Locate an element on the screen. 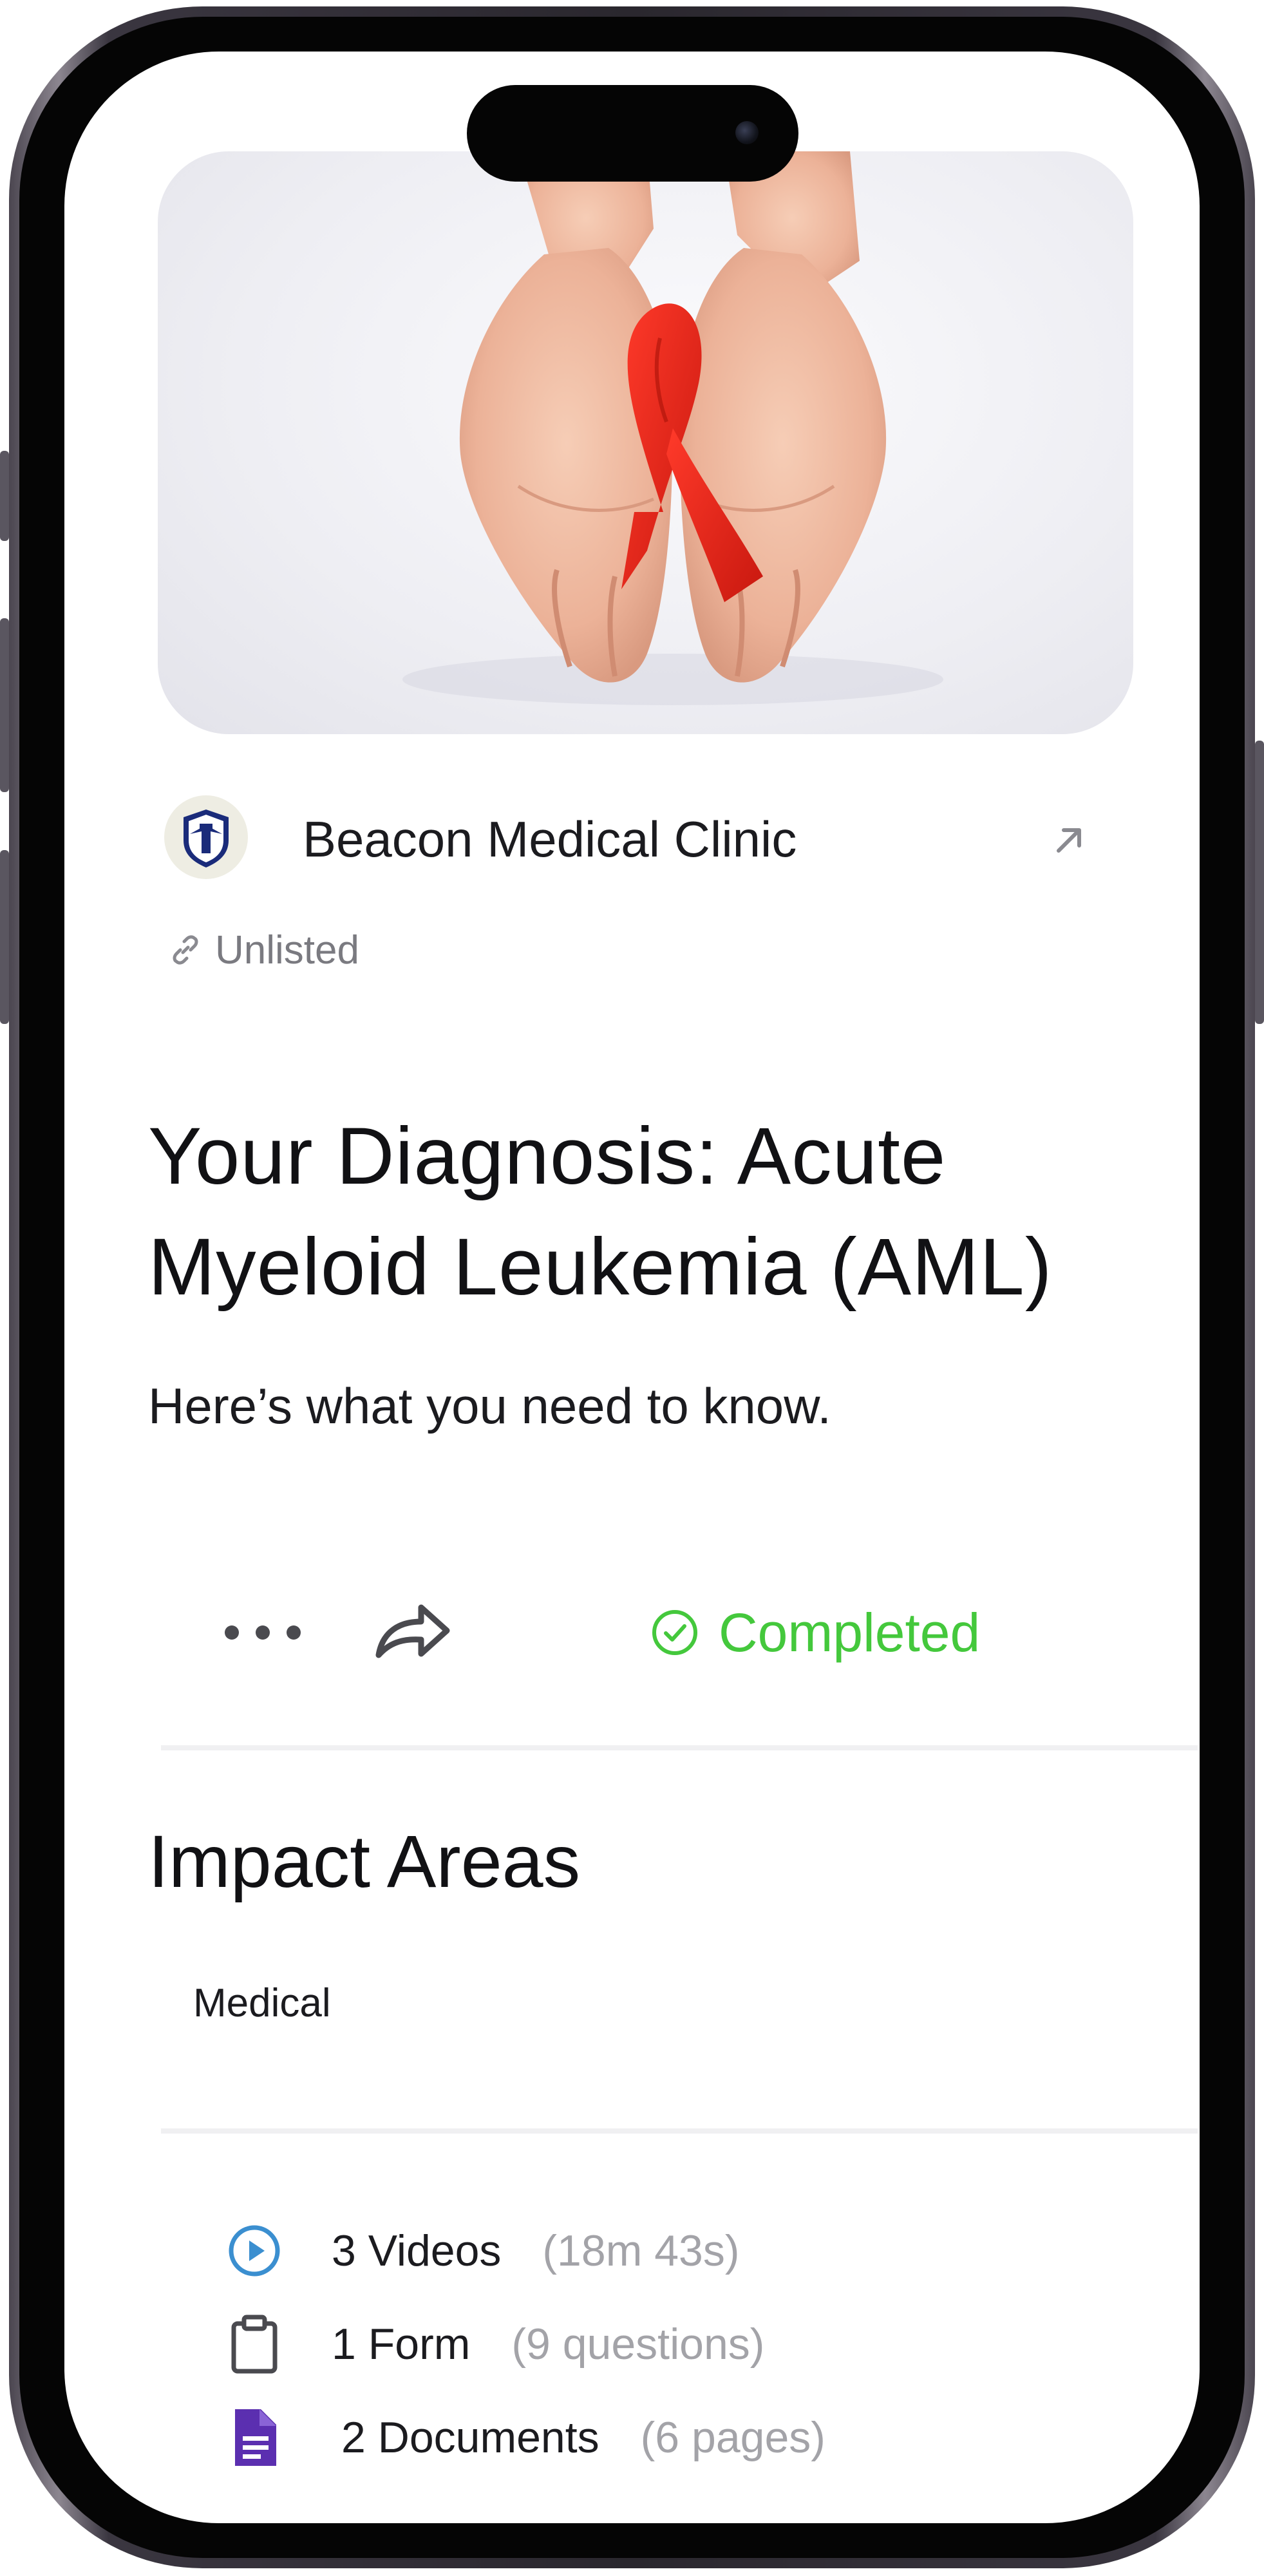 Image resolution: width=1264 pixels, height=2576 pixels. impact-areas-heading: Impact Areas is located at coordinates (364, 1862).